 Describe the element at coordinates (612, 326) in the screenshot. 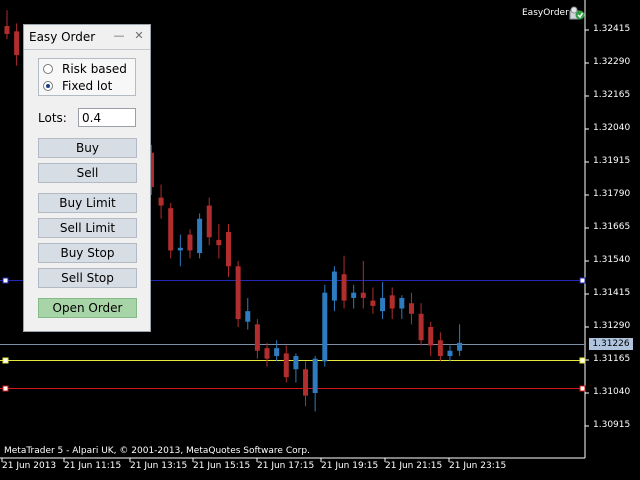

I see `price-tick-label: 1.31290` at that location.